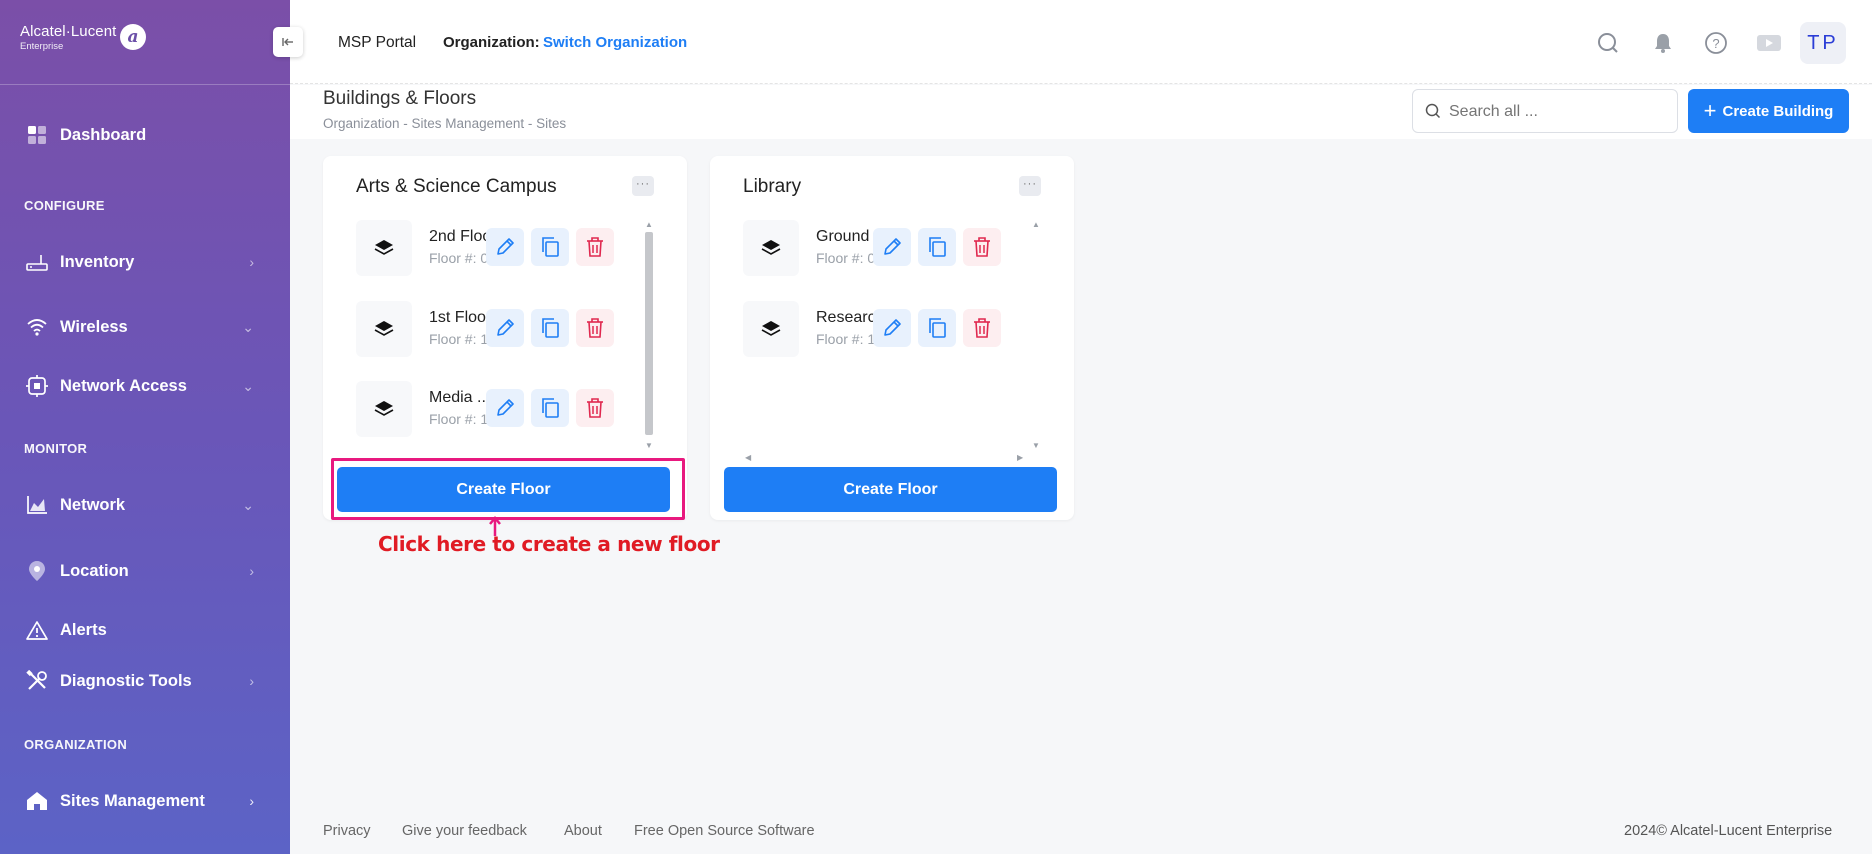  I want to click on chart-icon, so click(37, 505).